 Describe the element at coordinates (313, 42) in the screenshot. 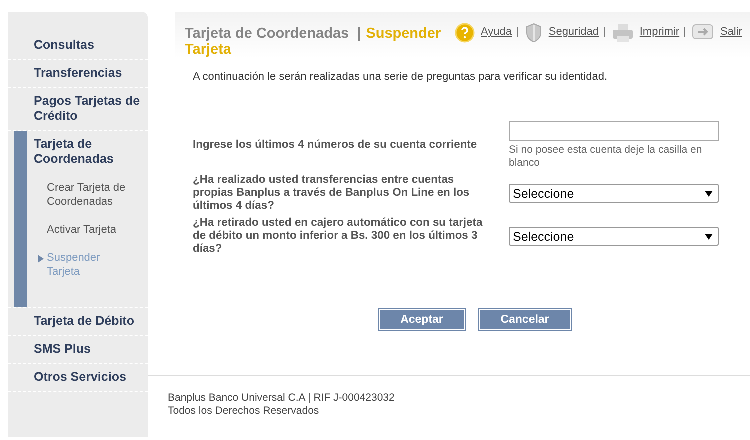

I see `page-title: Tarjeta de Coordenadas | Suspender Tarjeta` at that location.